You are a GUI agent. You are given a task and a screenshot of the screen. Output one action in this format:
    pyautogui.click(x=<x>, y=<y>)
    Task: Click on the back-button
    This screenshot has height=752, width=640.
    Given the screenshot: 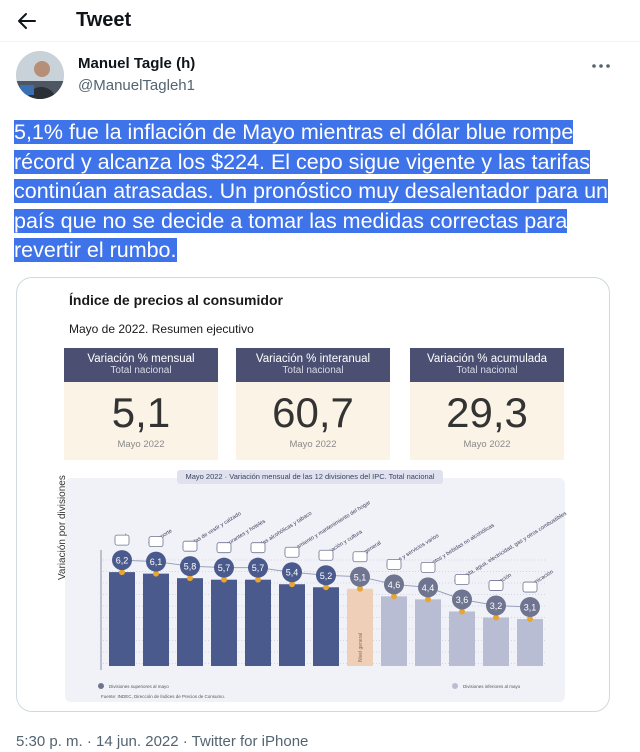 What is the action you would take?
    pyautogui.click(x=27, y=21)
    